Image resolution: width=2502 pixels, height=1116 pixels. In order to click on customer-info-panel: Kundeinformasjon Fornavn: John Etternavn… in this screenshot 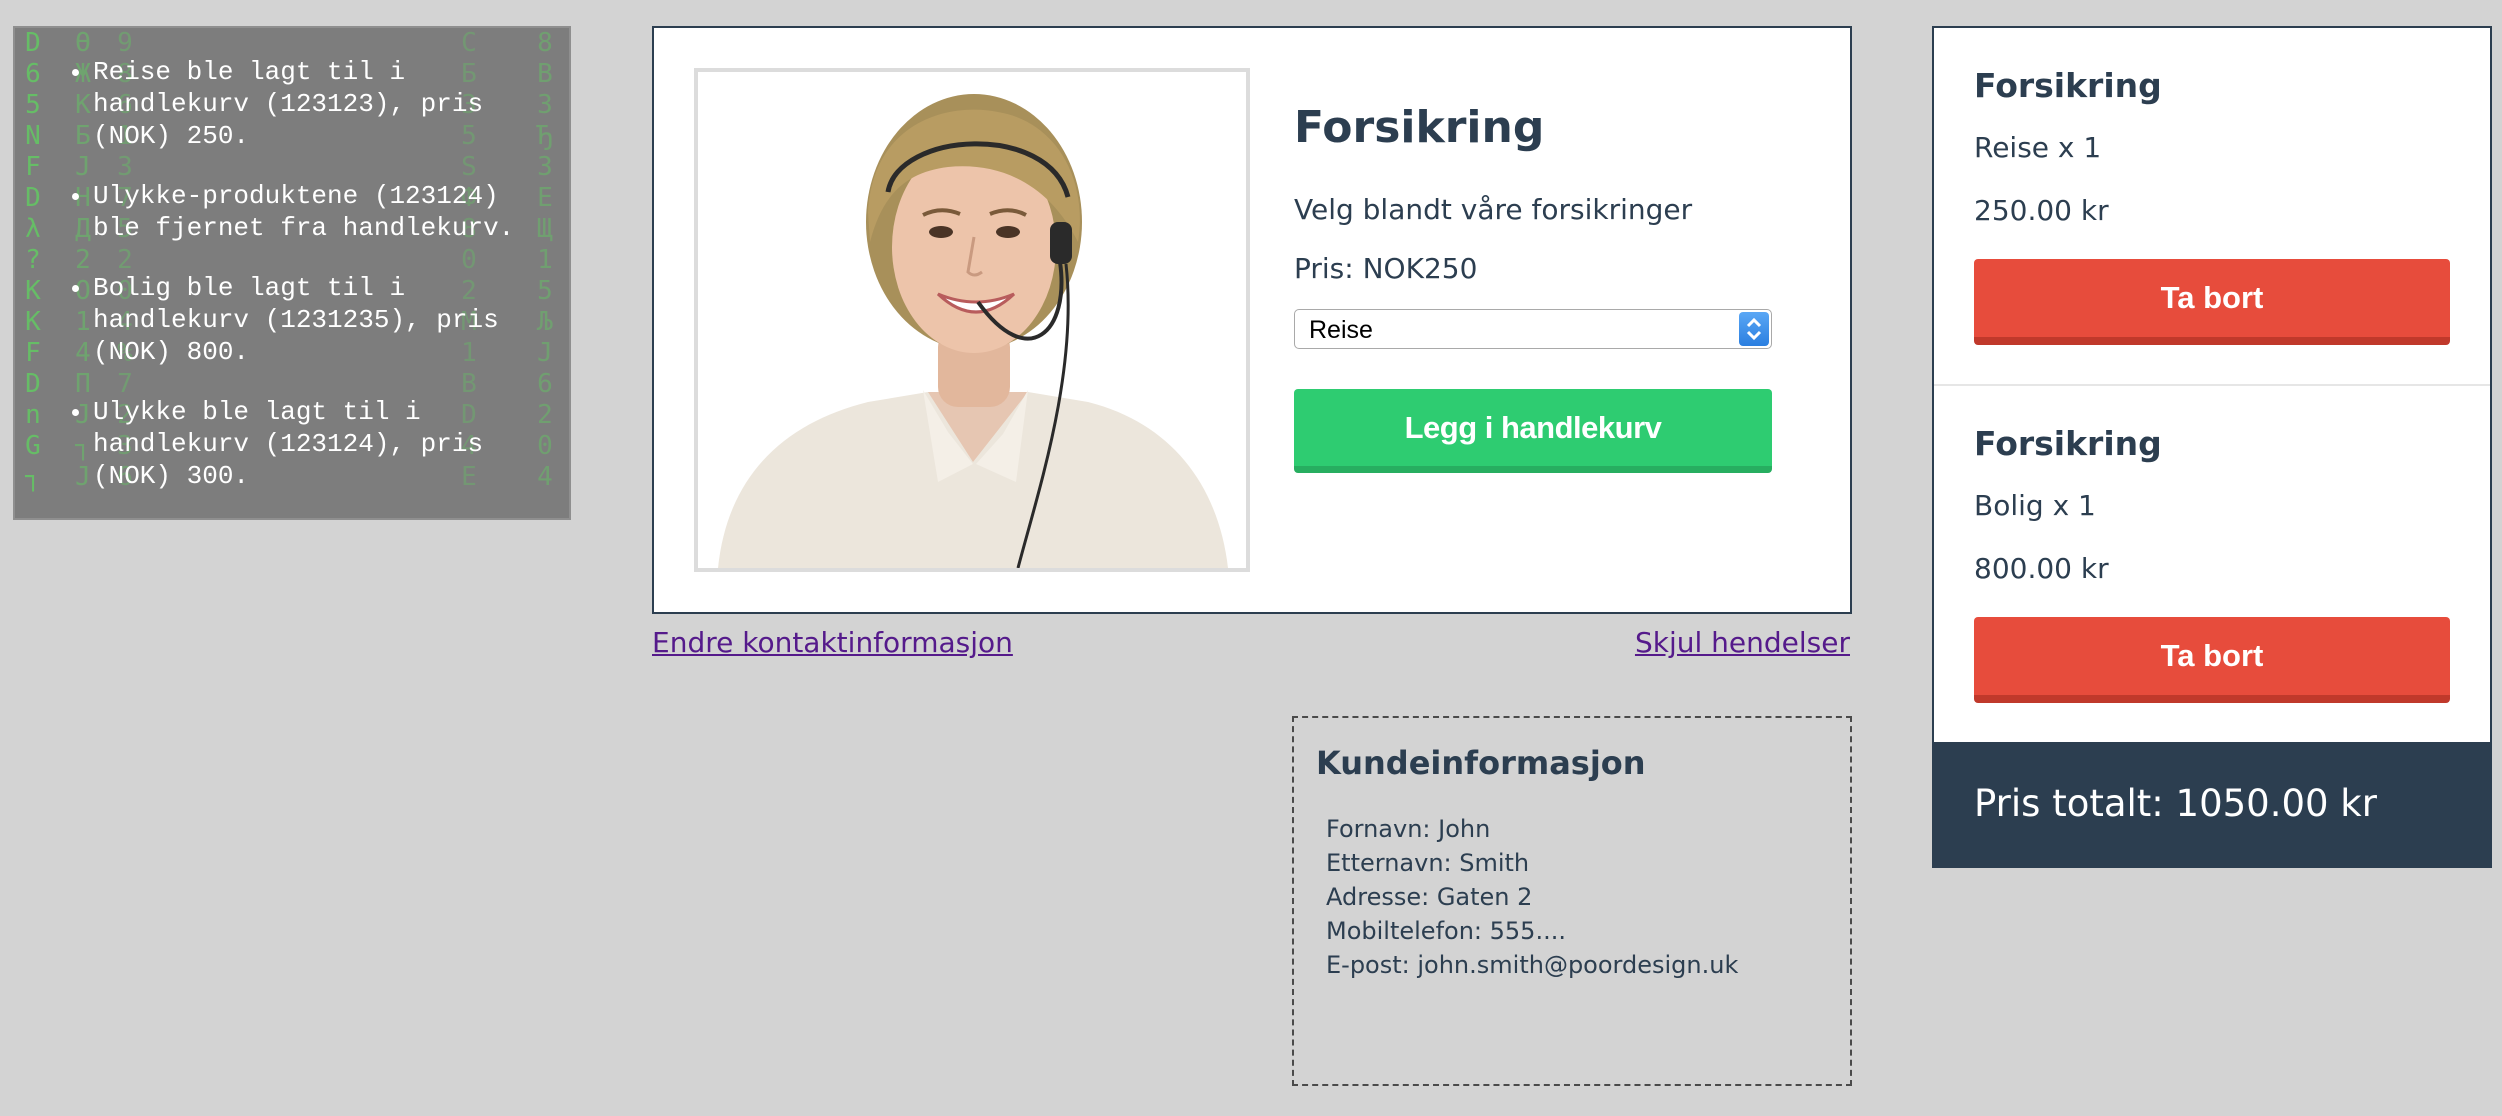, I will do `click(1572, 901)`.